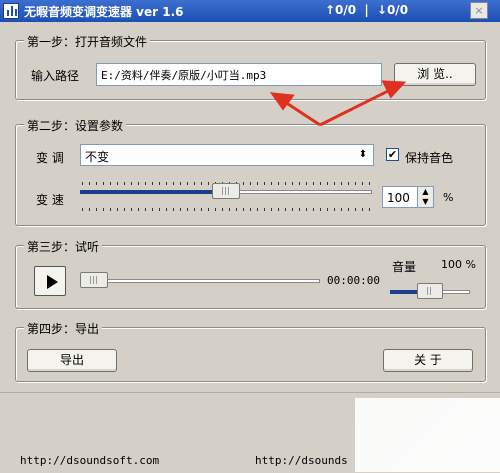 The image size is (500, 473). I want to click on annotation-arrow-left, so click(302, 113).